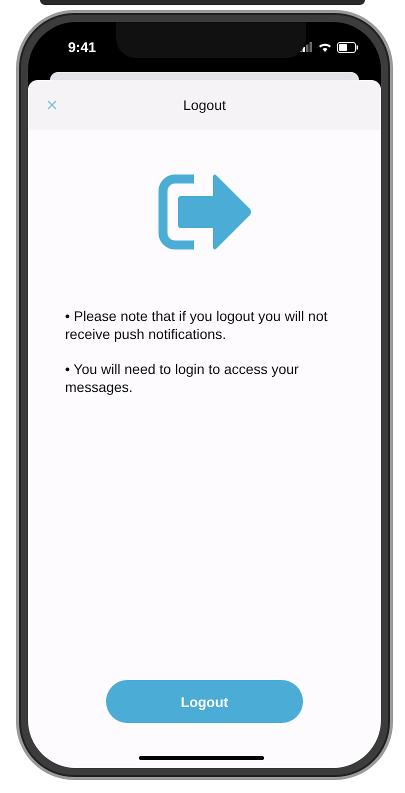 The height and width of the screenshot is (793, 405). I want to click on note-text: • Please note that if you logout you will not receive push notifications., so click(197, 325).